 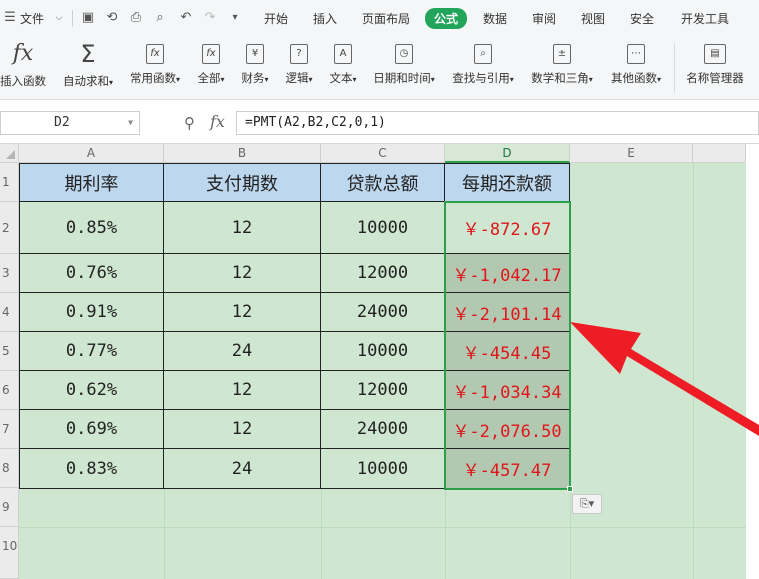 I want to click on annotation-arrow, so click(x=664, y=379).